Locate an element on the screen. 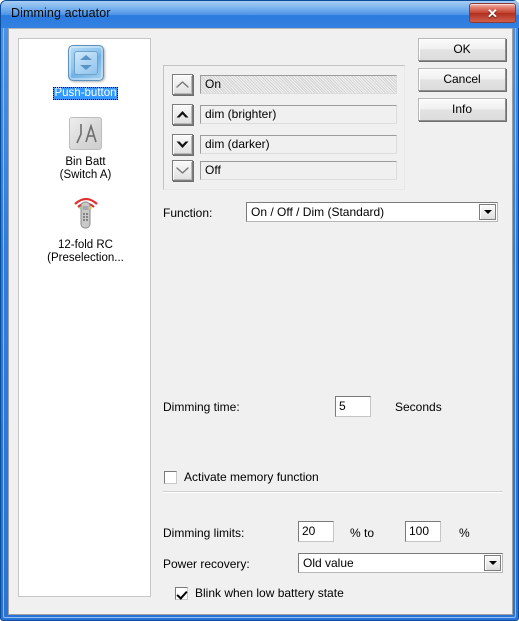 This screenshot has height=621, width=519. close-button: ✕ is located at coordinates (492, 13).